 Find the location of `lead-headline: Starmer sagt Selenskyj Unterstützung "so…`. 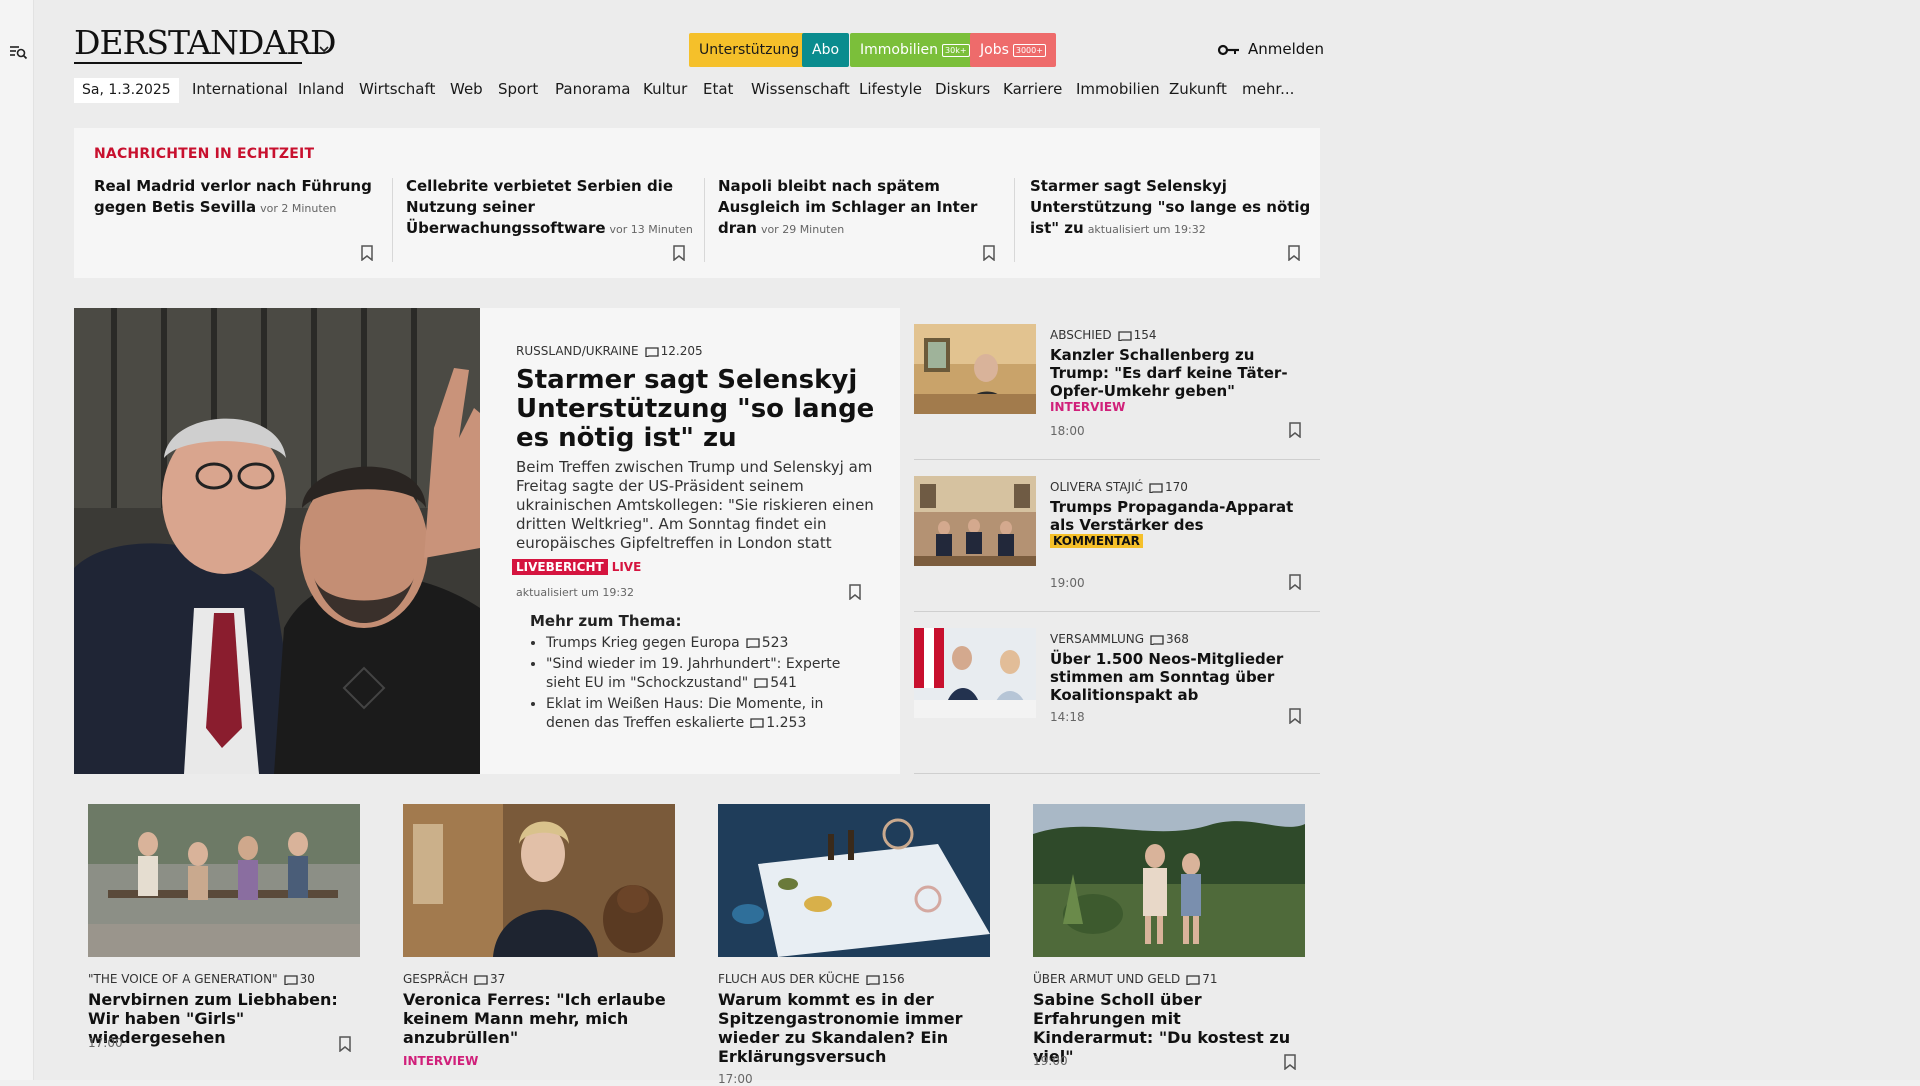

lead-headline: Starmer sagt Selenskyj Unterstützung "so… is located at coordinates (696, 409).